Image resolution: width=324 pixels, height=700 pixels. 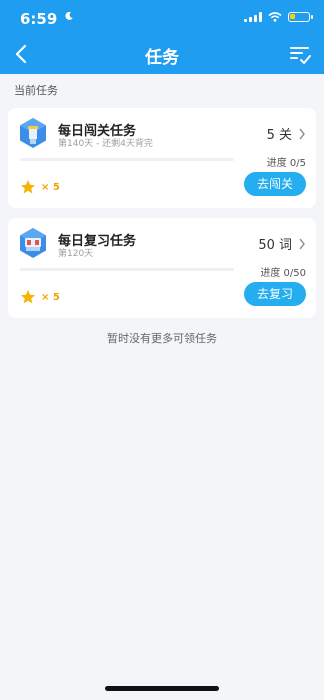 I want to click on home-indicator, so click(x=162, y=688).